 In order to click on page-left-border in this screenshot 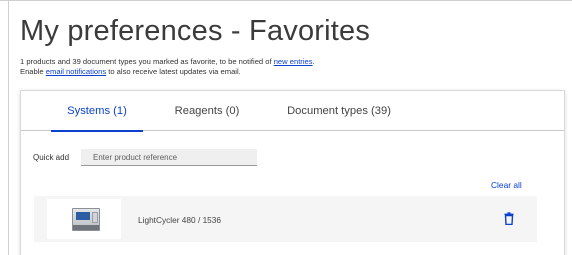, I will do `click(8, 127)`.